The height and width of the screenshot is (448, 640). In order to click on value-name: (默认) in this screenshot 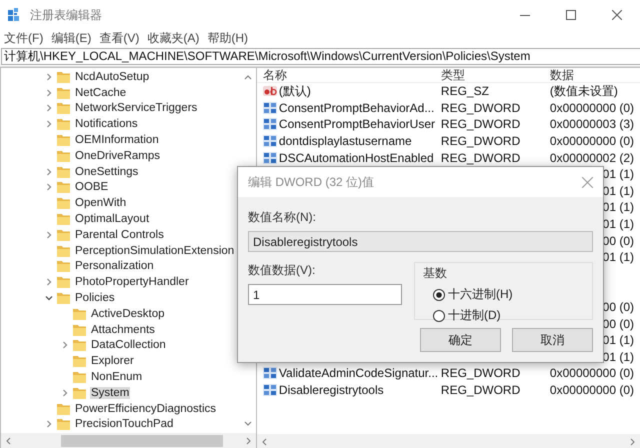, I will do `click(294, 91)`.